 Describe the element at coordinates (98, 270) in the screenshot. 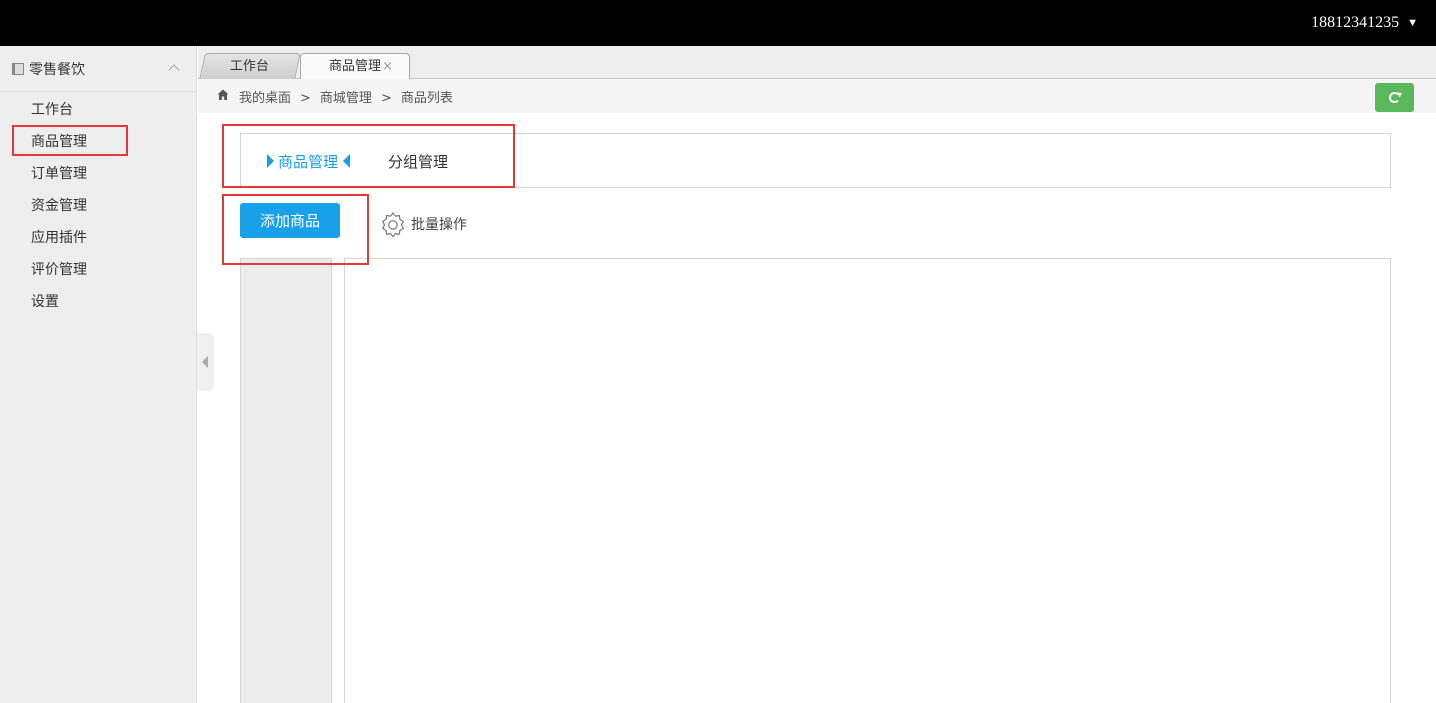

I see `sidebar-item-reviews: 评价管理` at that location.